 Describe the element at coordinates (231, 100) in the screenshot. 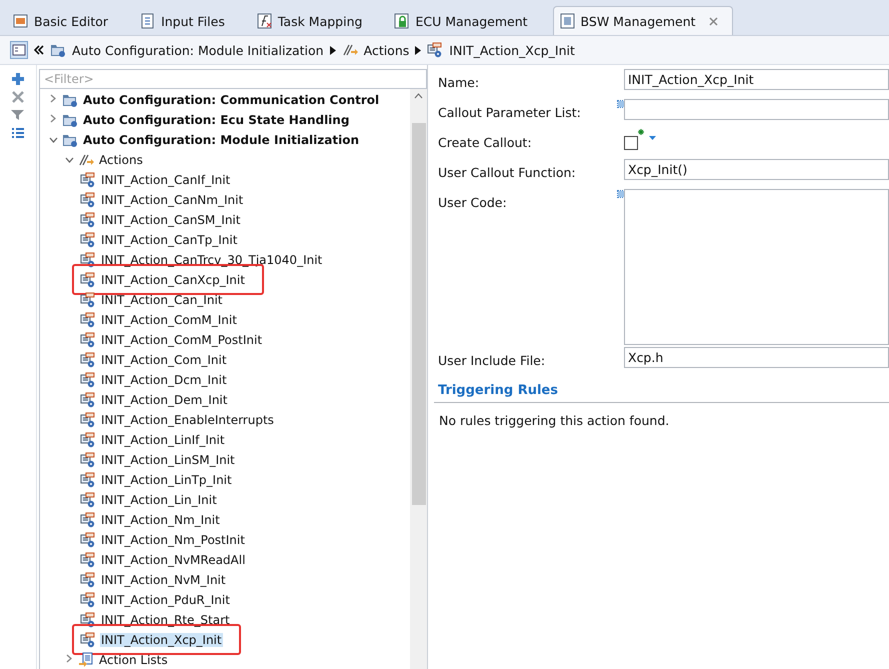

I see `tree-item: Auto Configuration: Communication Control` at that location.